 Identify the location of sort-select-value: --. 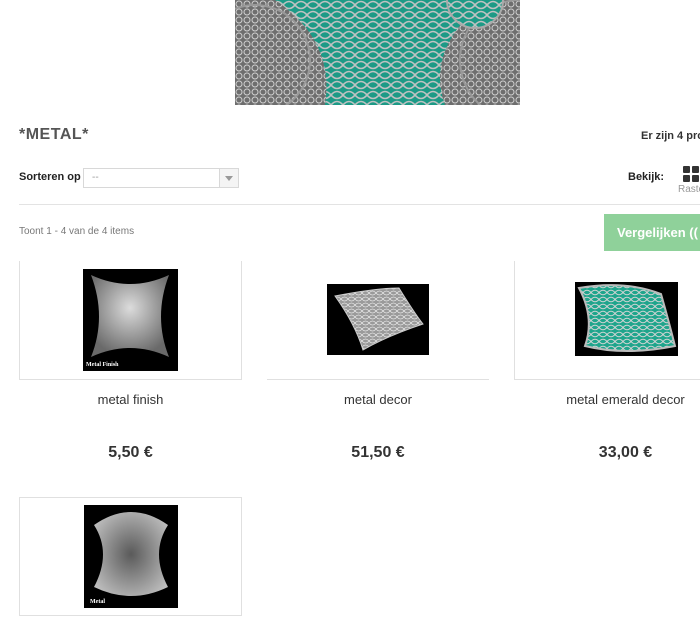
(95, 177).